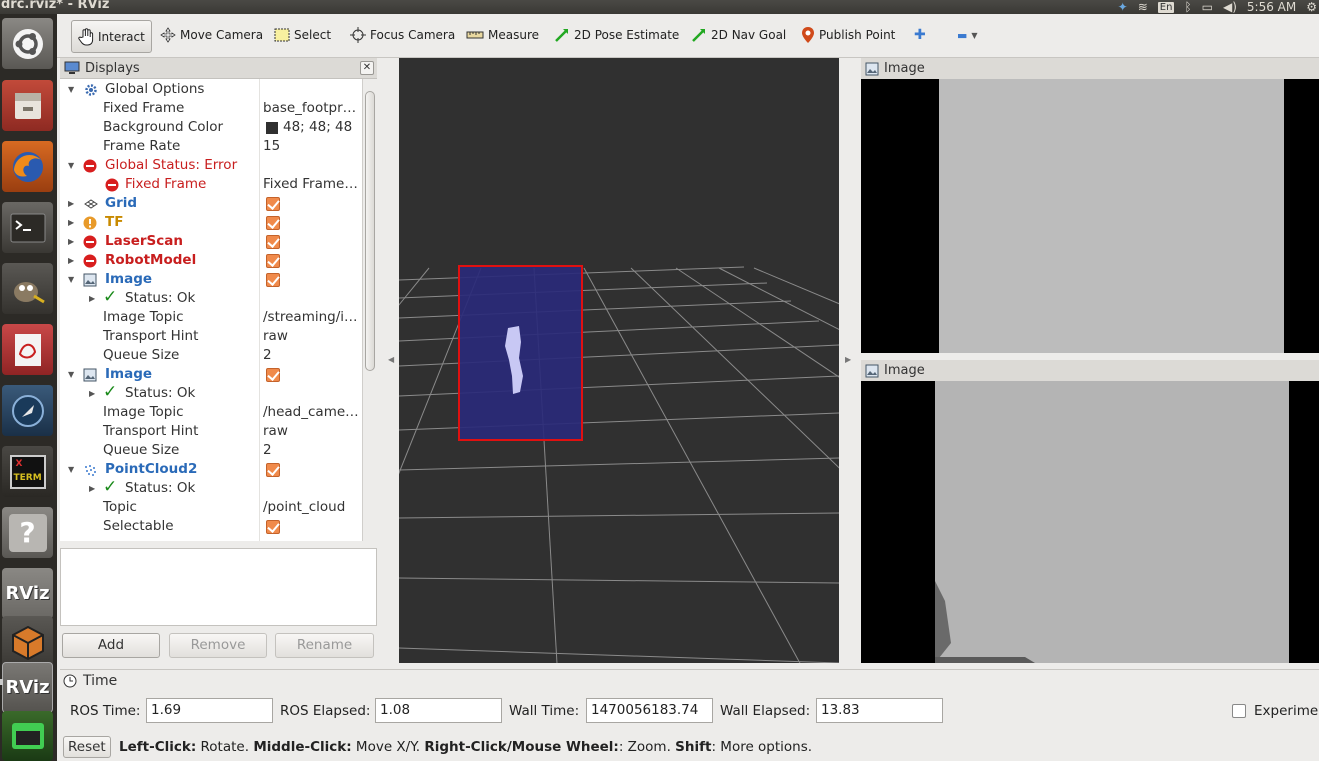 The width and height of the screenshot is (1319, 761). I want to click on tree-row-global-status: ▼ Global Status: Error, so click(211, 165).